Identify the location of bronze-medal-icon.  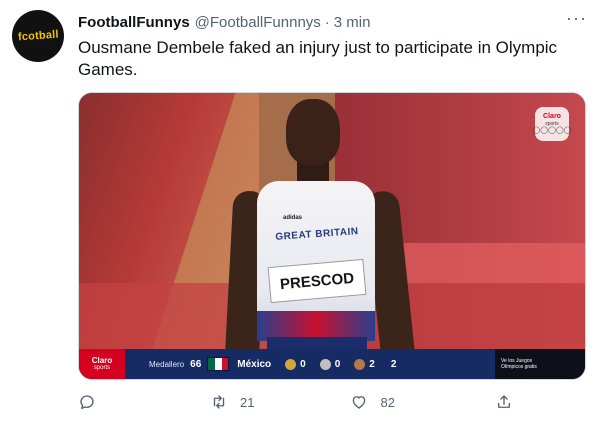
(360, 364).